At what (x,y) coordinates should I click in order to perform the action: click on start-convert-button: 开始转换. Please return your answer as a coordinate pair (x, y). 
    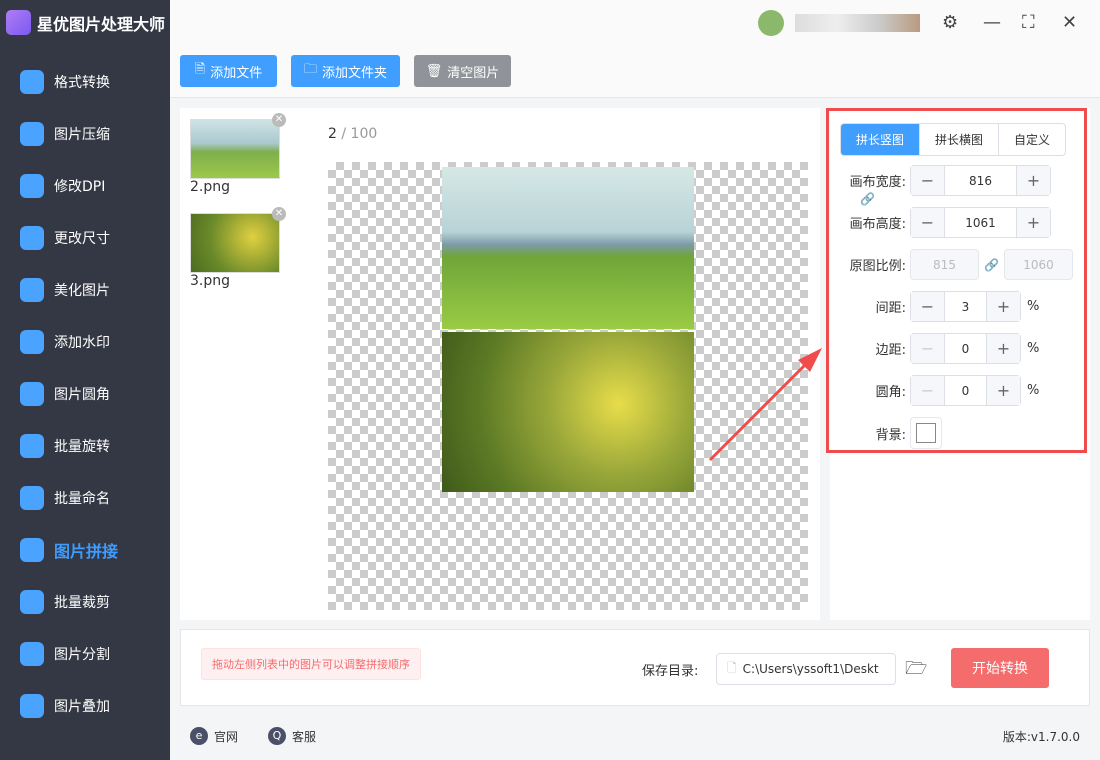
    Looking at the image, I should click on (1000, 668).